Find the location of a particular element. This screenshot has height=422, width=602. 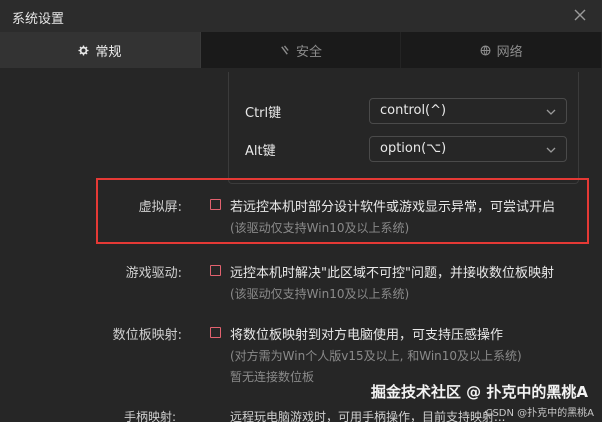

virtual-screen-label: 虚拟屏: is located at coordinates (160, 207).